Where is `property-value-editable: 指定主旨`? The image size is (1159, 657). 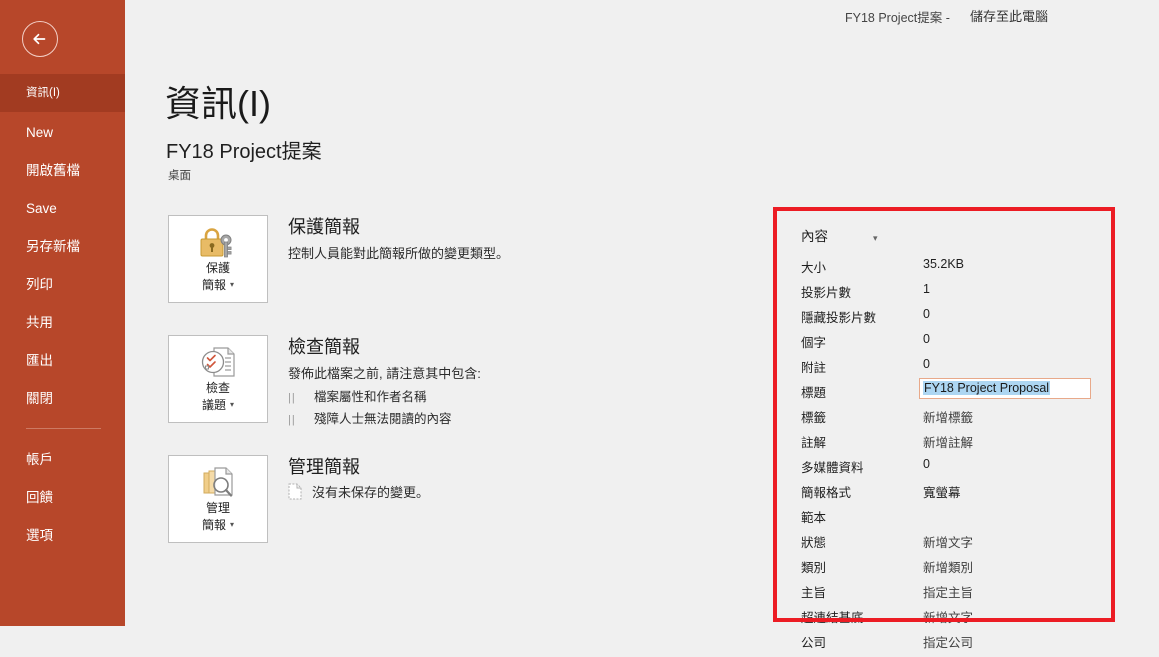
property-value-editable: 指定主旨 is located at coordinates (948, 591).